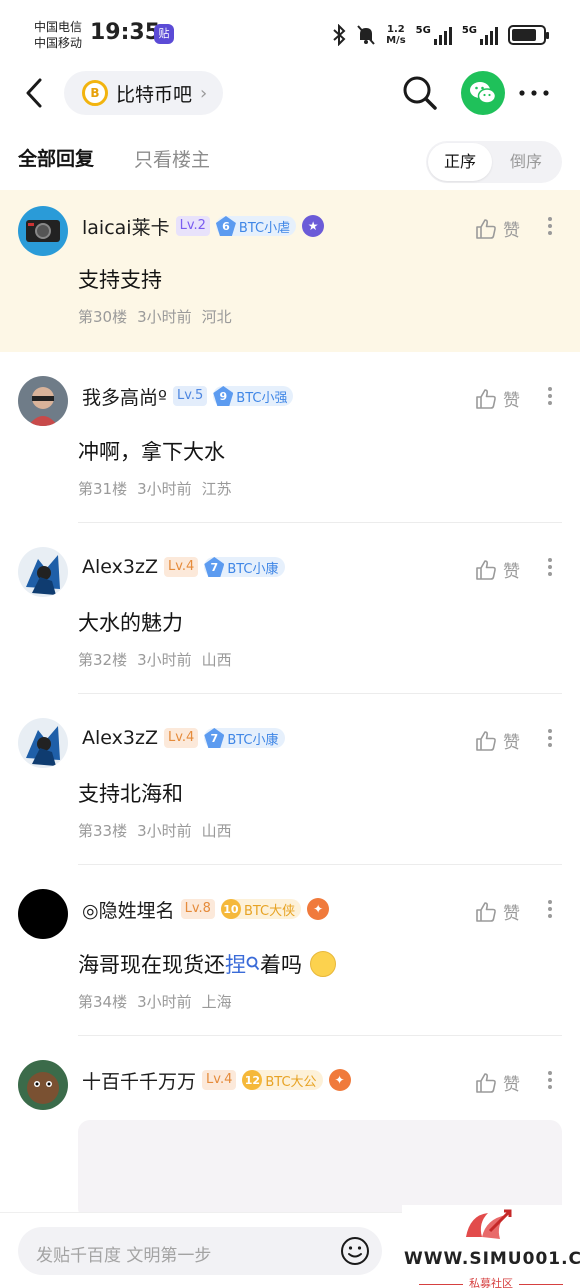 This screenshot has height=1288, width=580. What do you see at coordinates (290, 437) in the screenshot?
I see `comment-item: 我多高尚º Lv.5 9 BTC小强 赞 冲啊，拿下大水 第31楼 3小时前 江苏` at bounding box center [290, 437].